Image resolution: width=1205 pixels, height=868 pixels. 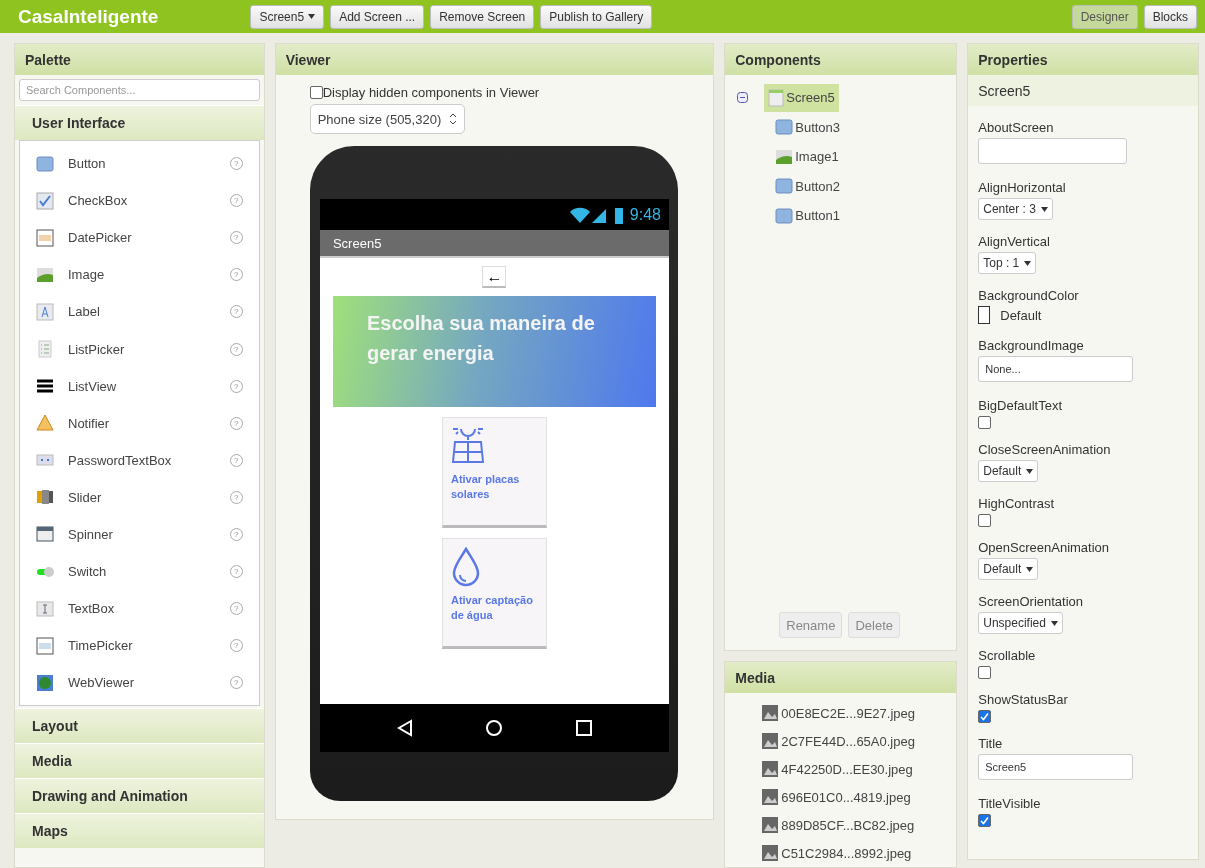 I want to click on palette-item: ListView ?, so click(x=139, y=386).